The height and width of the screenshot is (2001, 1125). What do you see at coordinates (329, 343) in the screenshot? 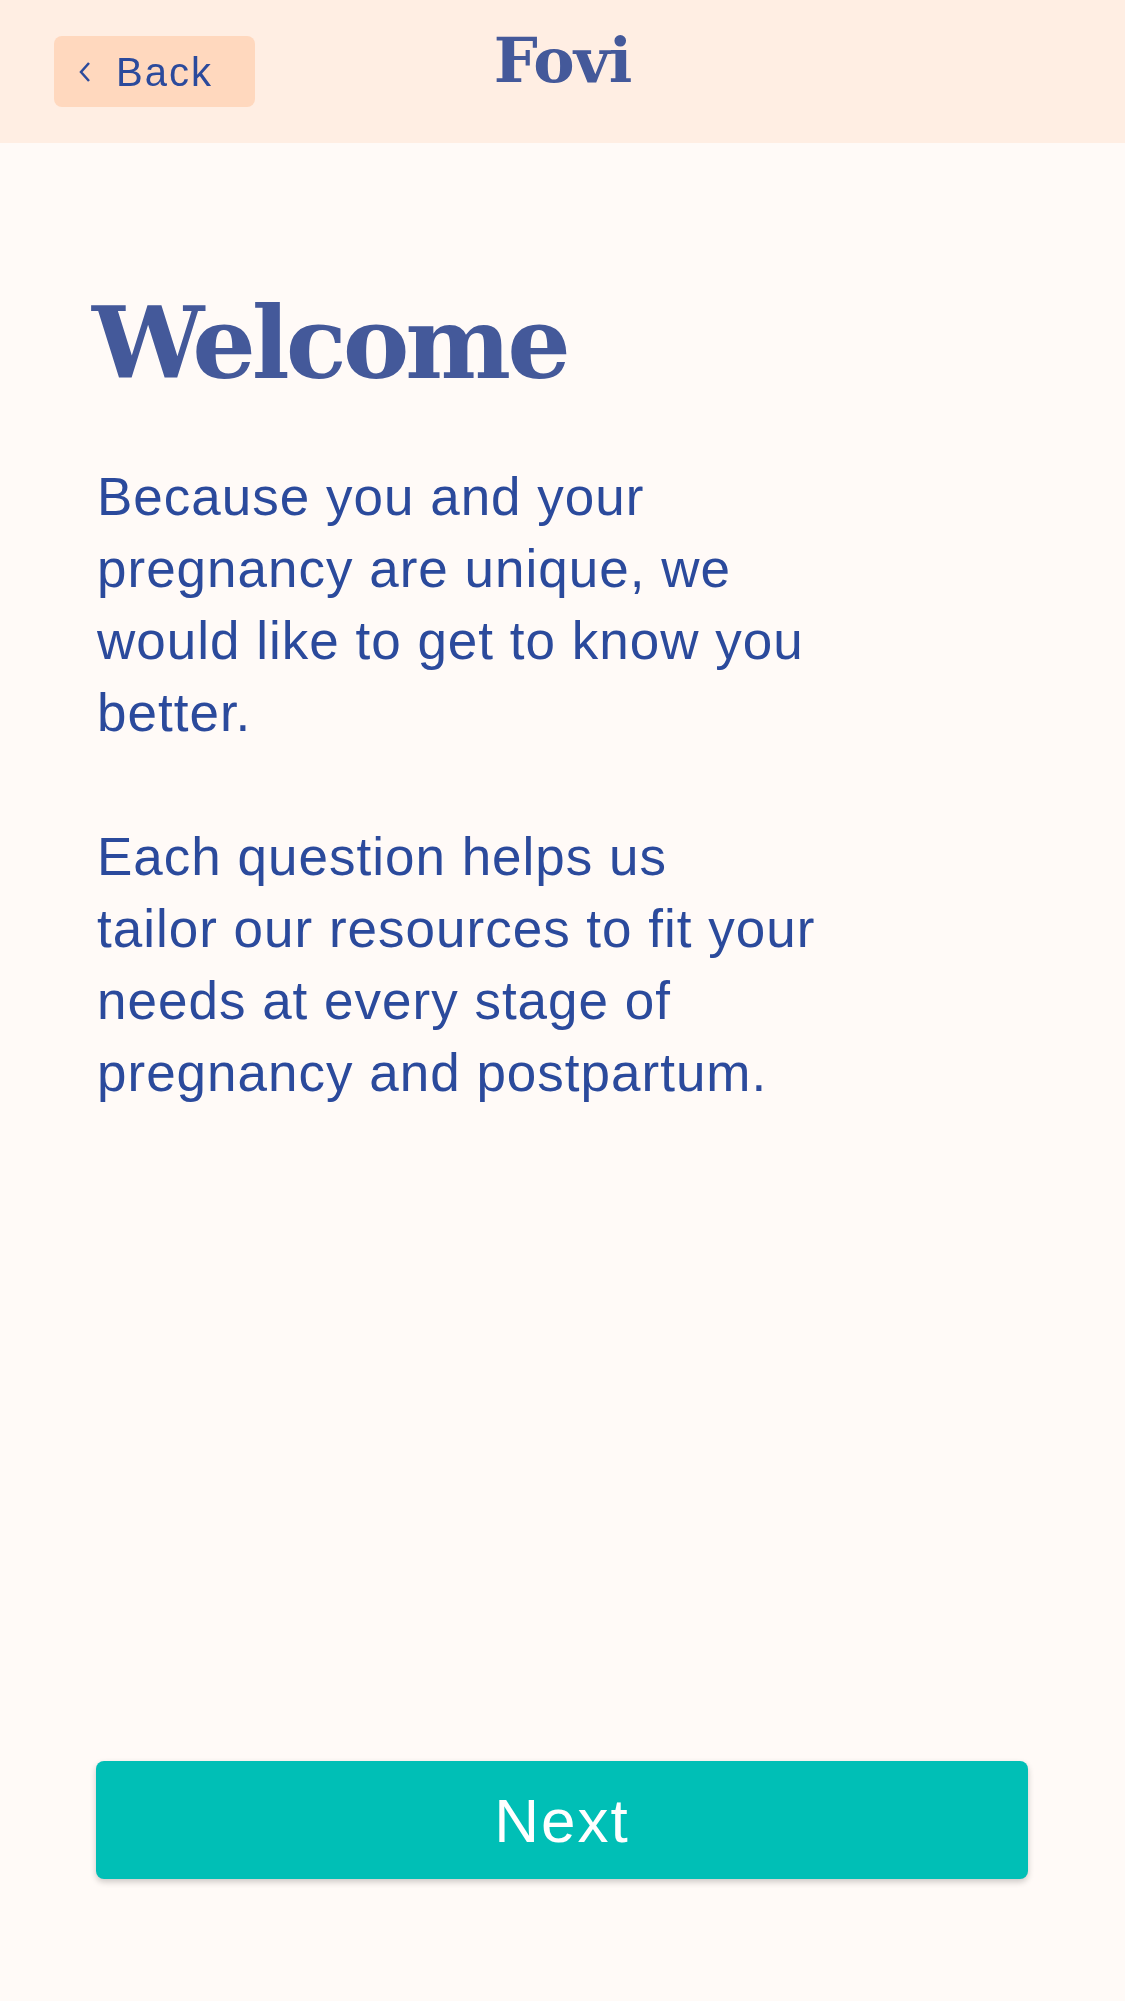
I see `page-title: Welcome` at bounding box center [329, 343].